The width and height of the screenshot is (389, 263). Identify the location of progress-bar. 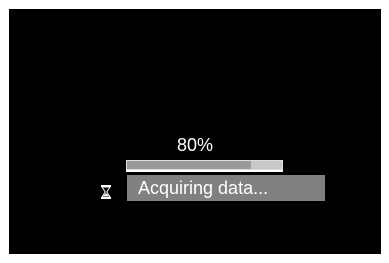
(204, 165).